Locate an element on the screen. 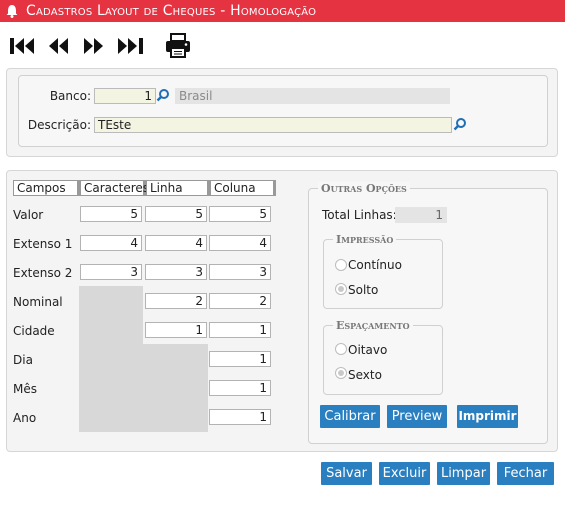 This screenshot has width=565, height=505. descricao-label: Descrição: is located at coordinates (59, 125).